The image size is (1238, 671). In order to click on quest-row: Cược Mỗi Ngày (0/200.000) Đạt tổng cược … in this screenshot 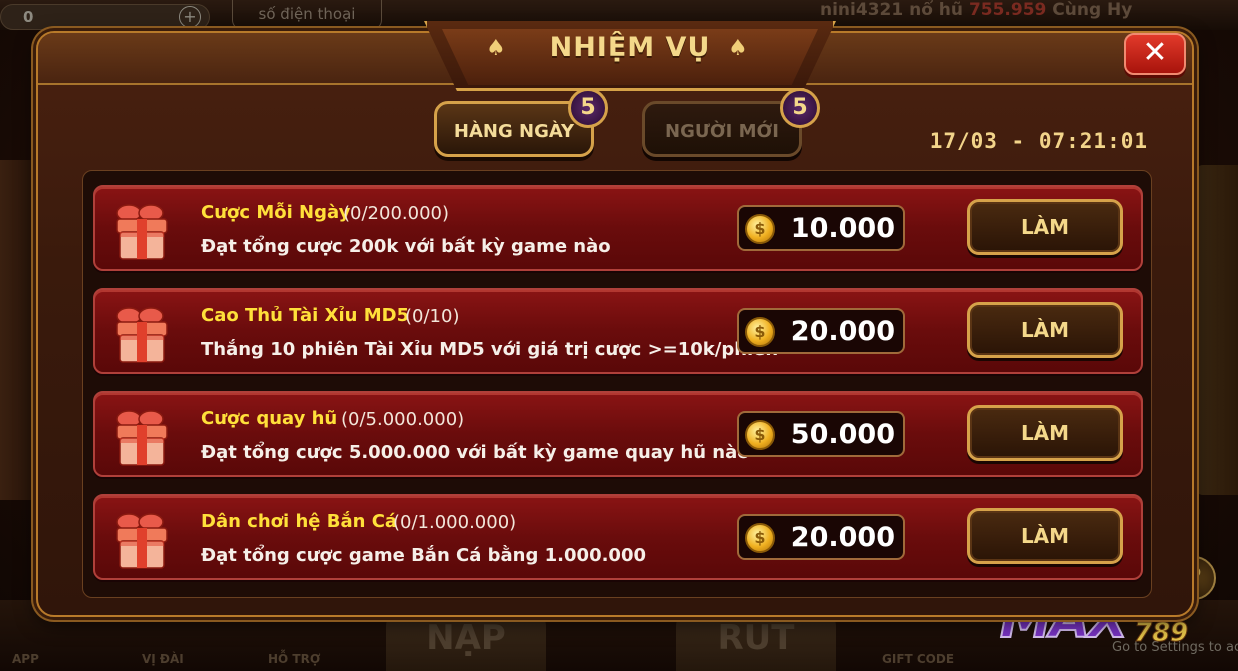, I will do `click(618, 228)`.